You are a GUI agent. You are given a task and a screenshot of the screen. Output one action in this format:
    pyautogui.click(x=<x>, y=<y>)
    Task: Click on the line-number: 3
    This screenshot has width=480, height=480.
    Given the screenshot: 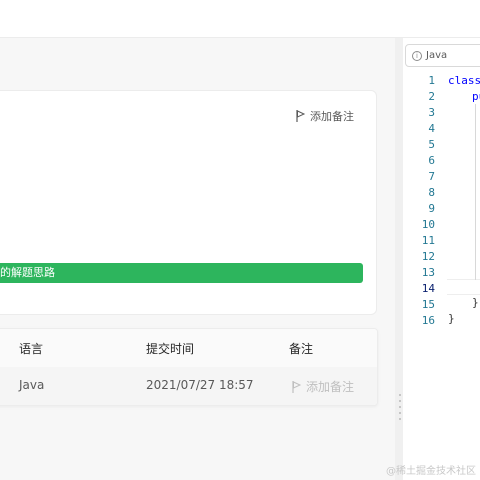 What is the action you would take?
    pyautogui.click(x=431, y=112)
    